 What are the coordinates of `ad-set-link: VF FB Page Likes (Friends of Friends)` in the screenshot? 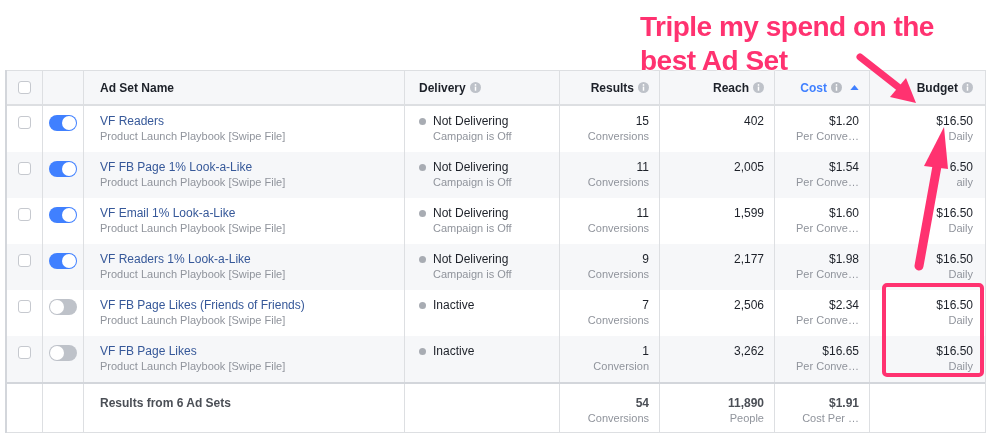 It's located at (247, 305).